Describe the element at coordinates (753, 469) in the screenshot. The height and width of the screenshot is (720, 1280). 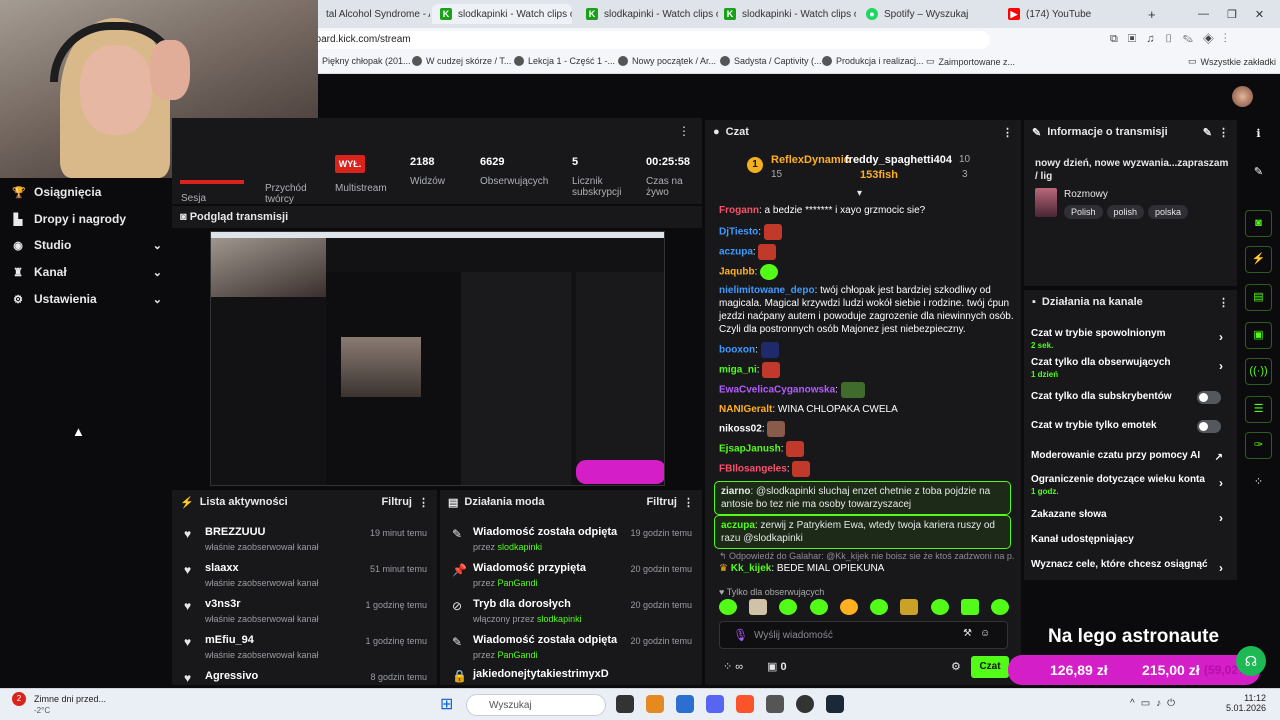
I see `chat-user: FBIlosangeles` at that location.